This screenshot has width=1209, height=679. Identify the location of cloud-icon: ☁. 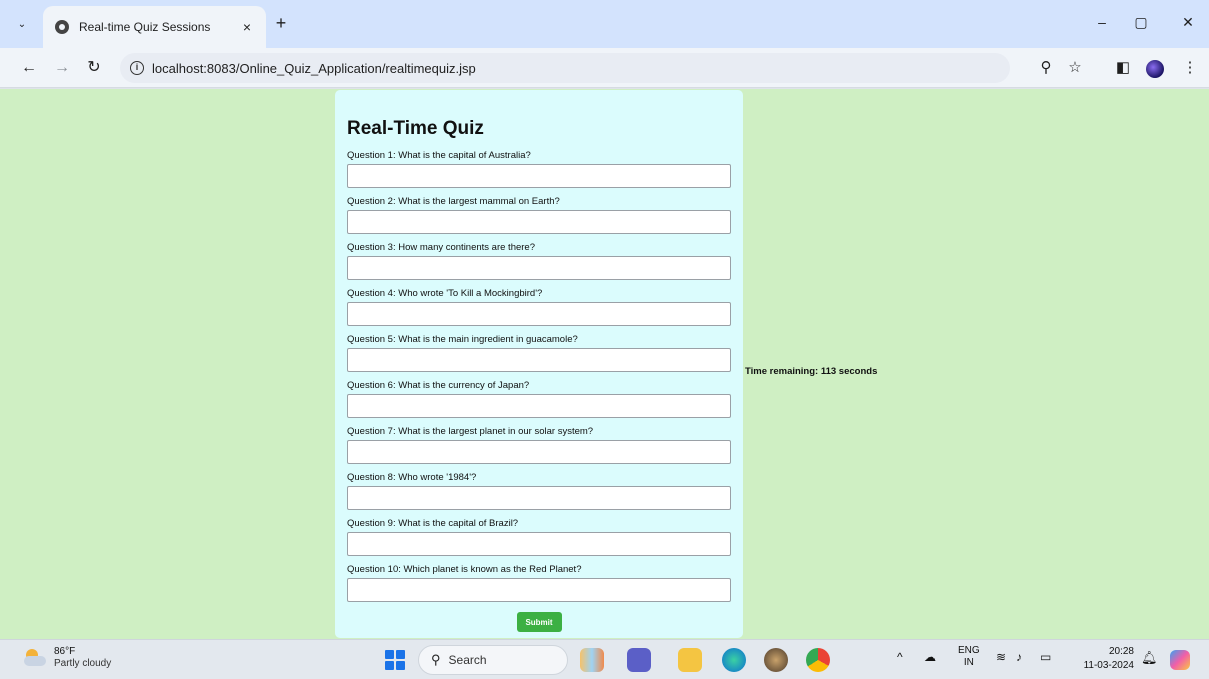
(930, 657).